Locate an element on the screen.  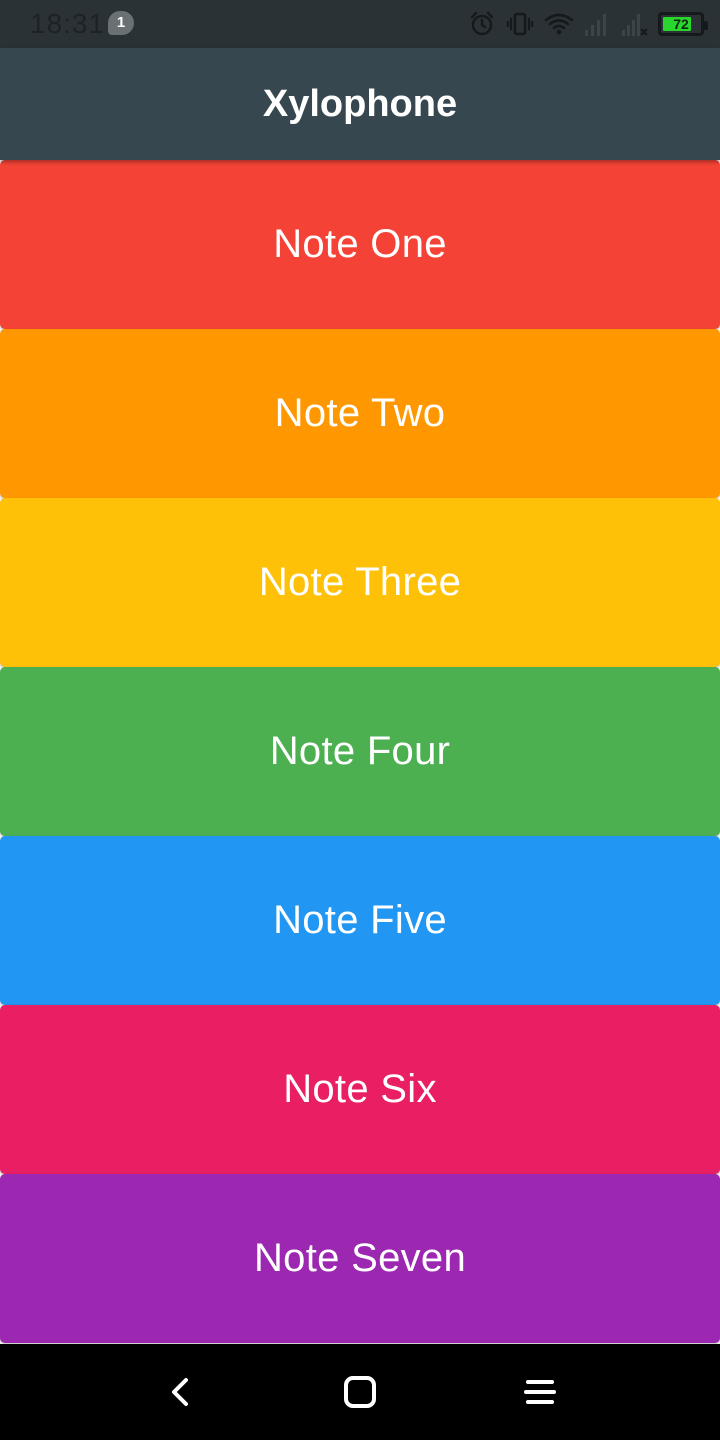
note-one-key: Note One is located at coordinates (360, 244).